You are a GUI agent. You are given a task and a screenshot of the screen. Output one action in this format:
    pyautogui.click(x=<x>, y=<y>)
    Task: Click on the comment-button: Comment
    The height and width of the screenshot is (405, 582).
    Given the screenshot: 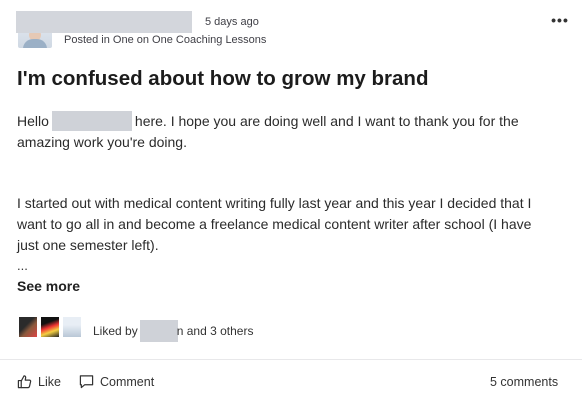 What is the action you would take?
    pyautogui.click(x=116, y=381)
    